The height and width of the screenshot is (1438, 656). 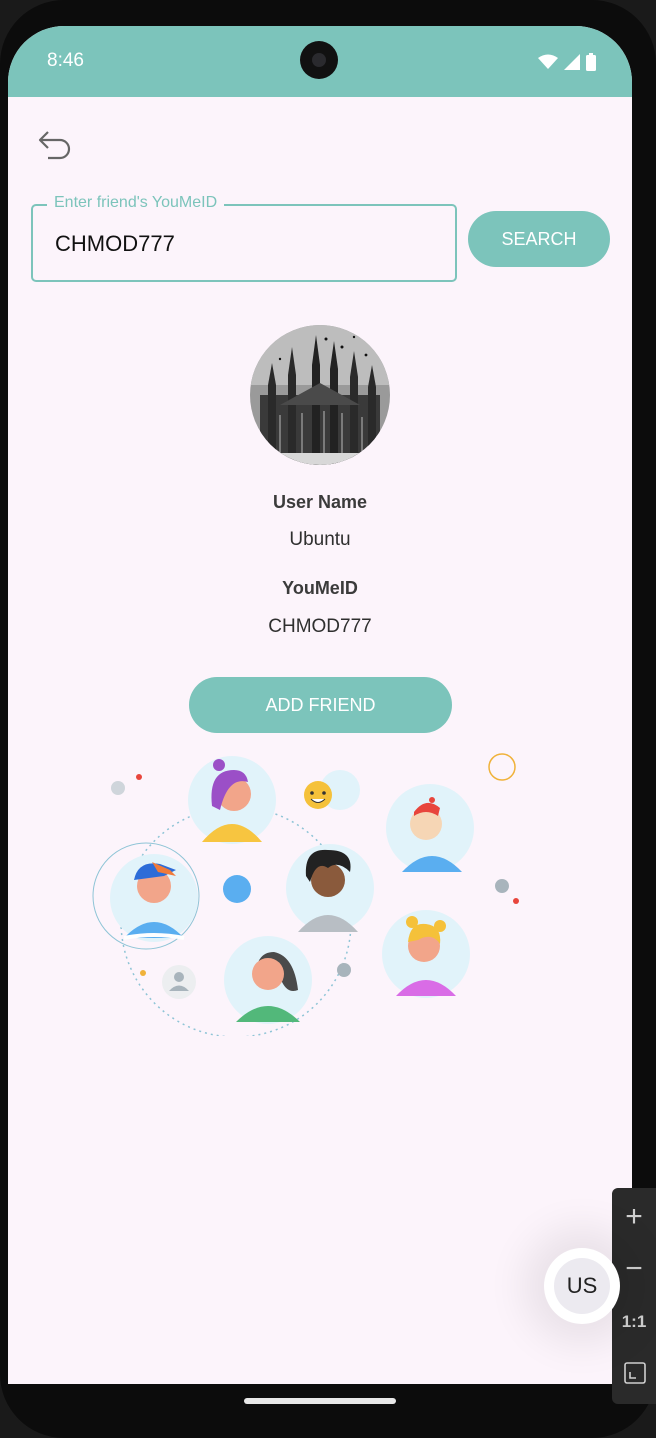 What do you see at coordinates (430, 828) in the screenshot?
I see `avatar-red-beanie` at bounding box center [430, 828].